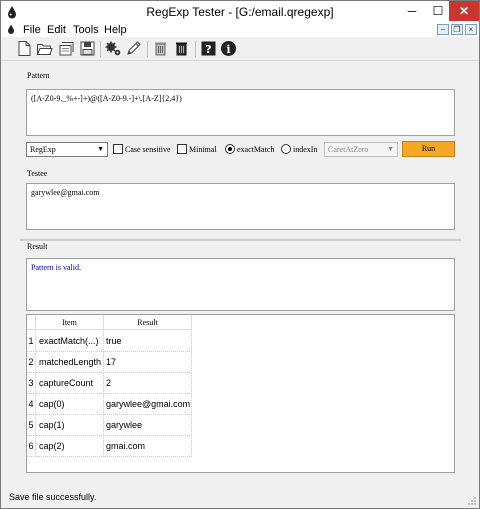 This screenshot has width=480, height=509. I want to click on caret-mode-value: CaretAtZero, so click(348, 149).